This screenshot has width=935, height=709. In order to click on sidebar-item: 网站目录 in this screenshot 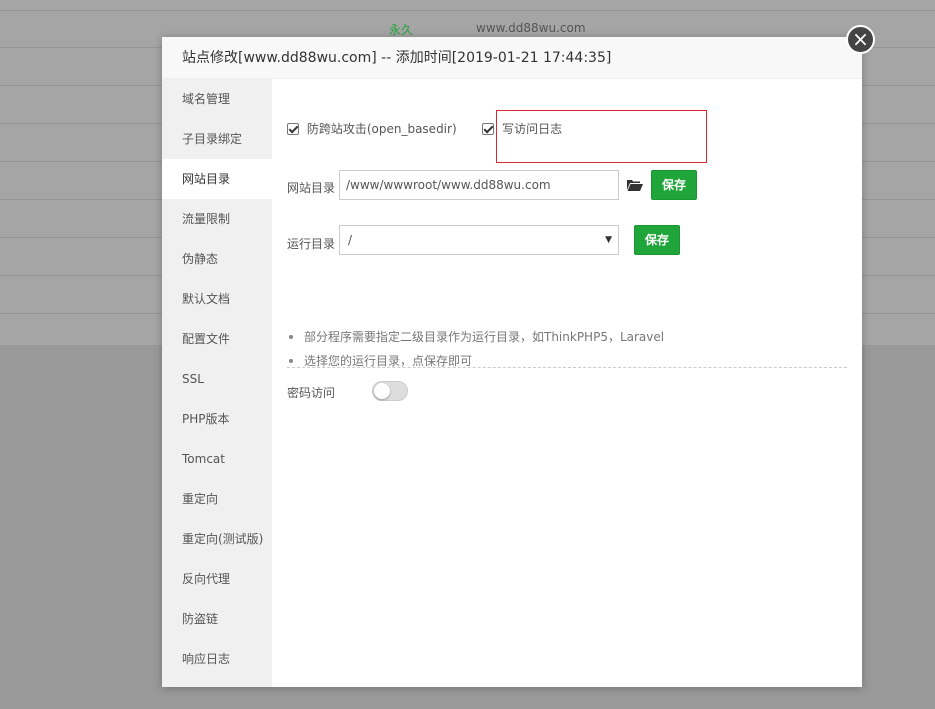, I will do `click(217, 179)`.